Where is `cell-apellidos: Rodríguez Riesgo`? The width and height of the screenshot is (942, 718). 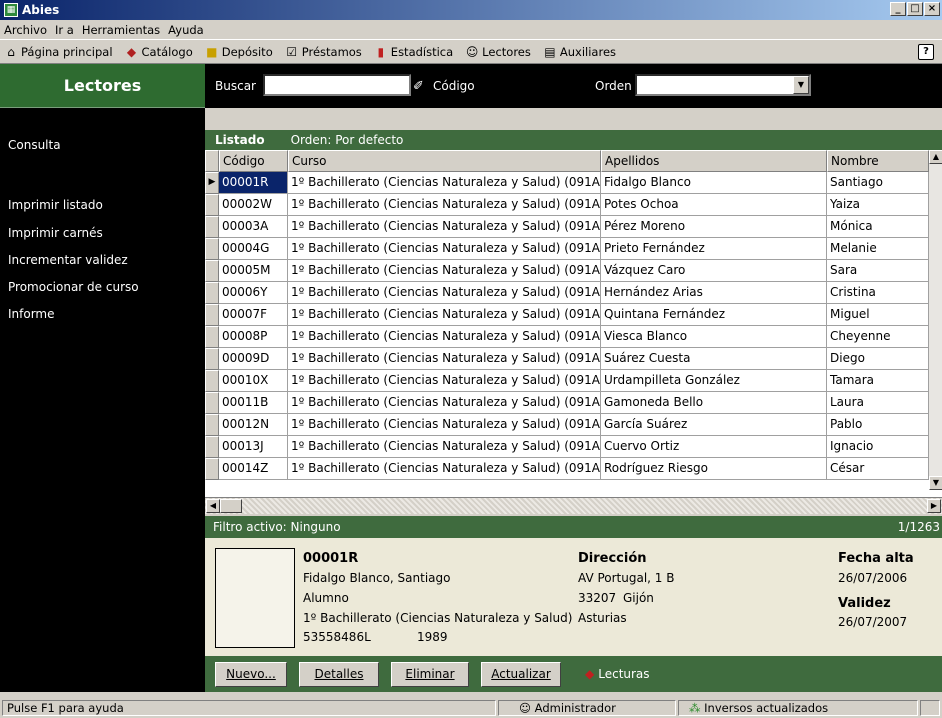
cell-apellidos: Rodríguez Riesgo is located at coordinates (714, 469).